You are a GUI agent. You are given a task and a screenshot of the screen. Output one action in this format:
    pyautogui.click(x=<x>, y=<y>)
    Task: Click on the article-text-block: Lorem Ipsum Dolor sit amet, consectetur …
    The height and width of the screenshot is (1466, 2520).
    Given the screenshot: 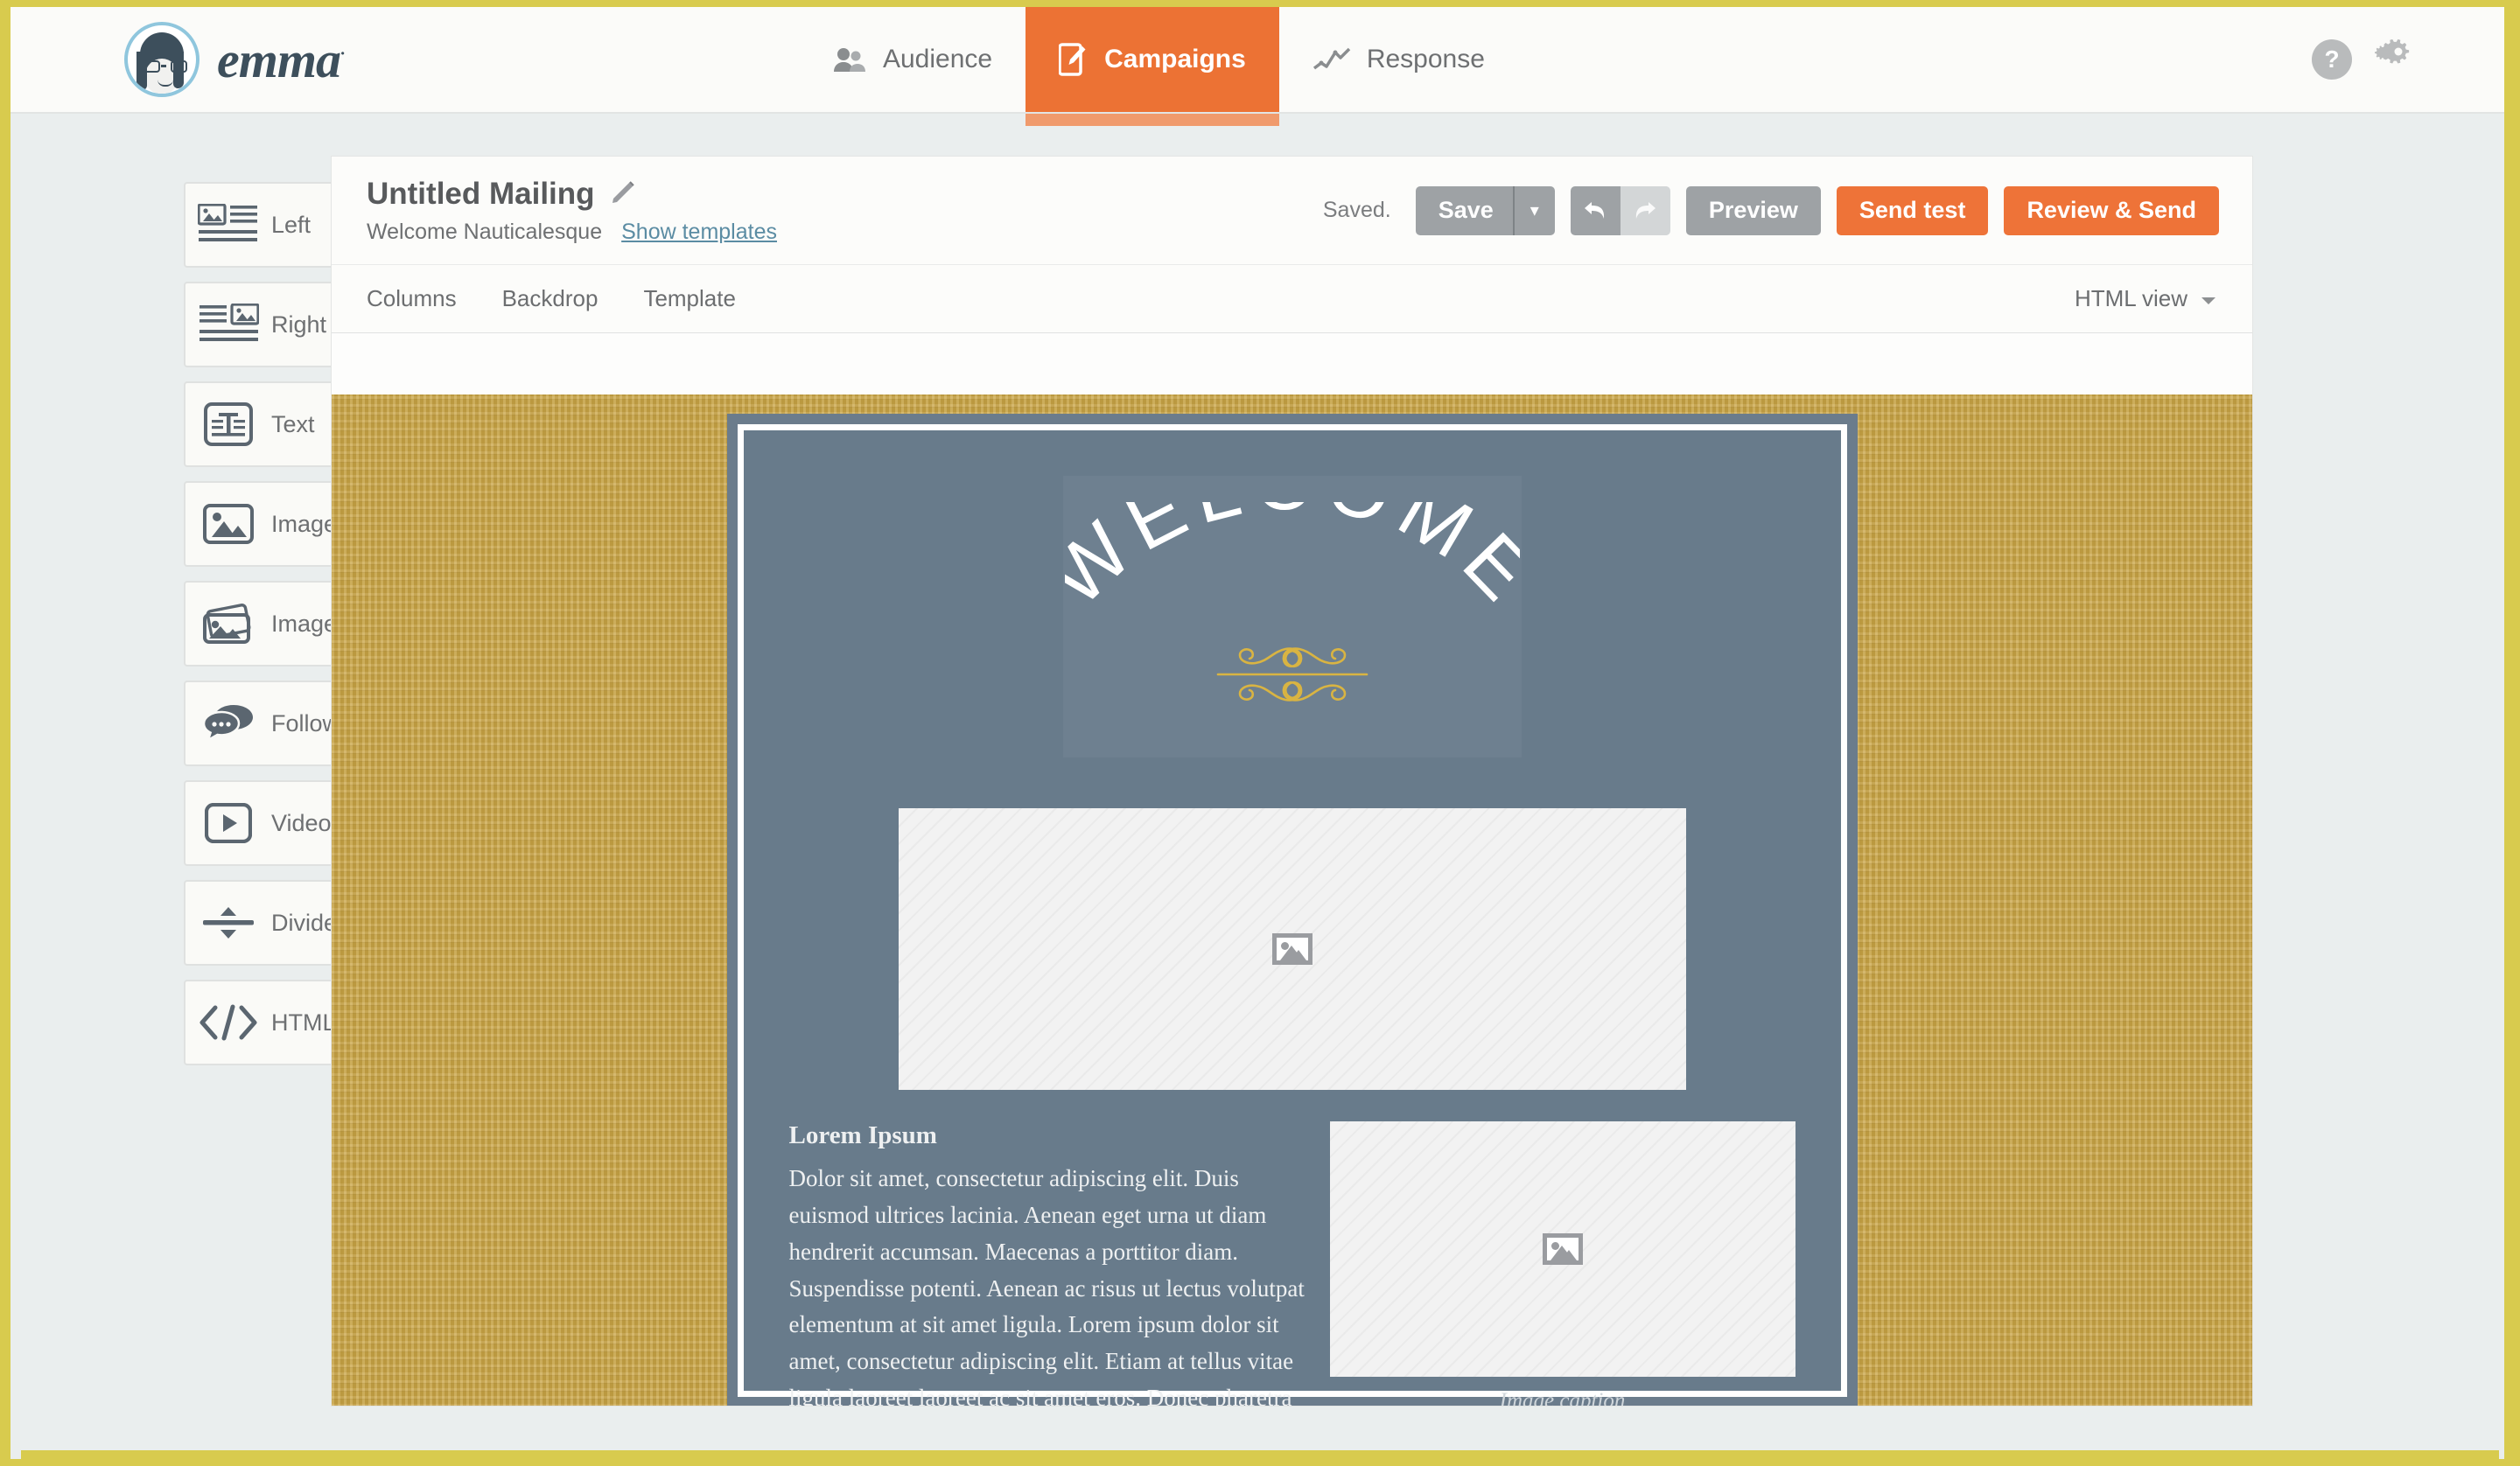 What is the action you would take?
    pyautogui.click(x=1048, y=1264)
    